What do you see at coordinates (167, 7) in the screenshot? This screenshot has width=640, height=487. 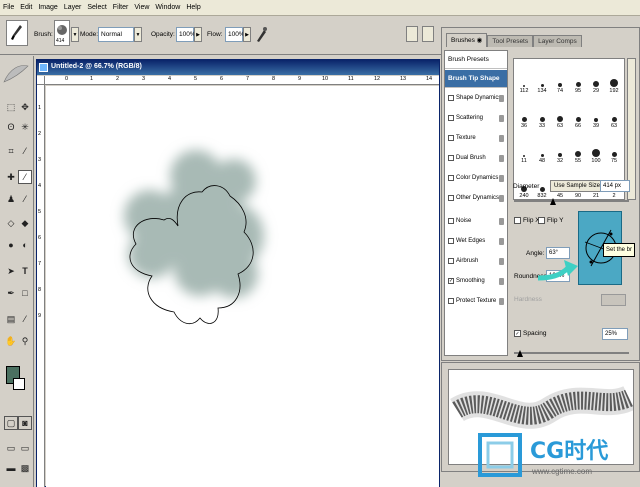 I see `menu-window: Window` at bounding box center [167, 7].